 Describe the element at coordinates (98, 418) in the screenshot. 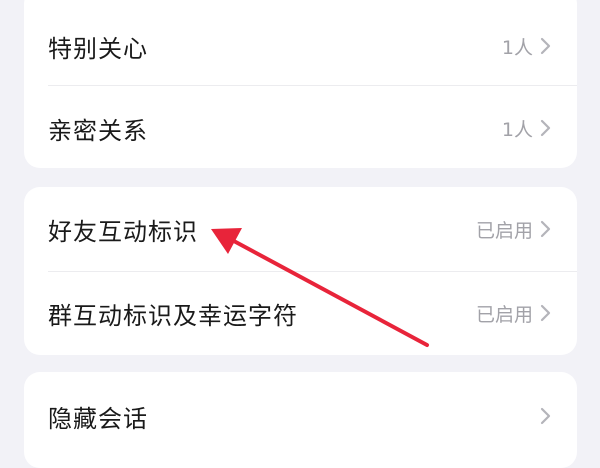

I see `settings-row-label: 隐藏会话` at that location.